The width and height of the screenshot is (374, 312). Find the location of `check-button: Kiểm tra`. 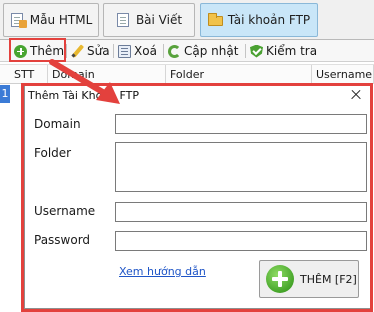

check-button: Kiểm tra is located at coordinates (283, 51).